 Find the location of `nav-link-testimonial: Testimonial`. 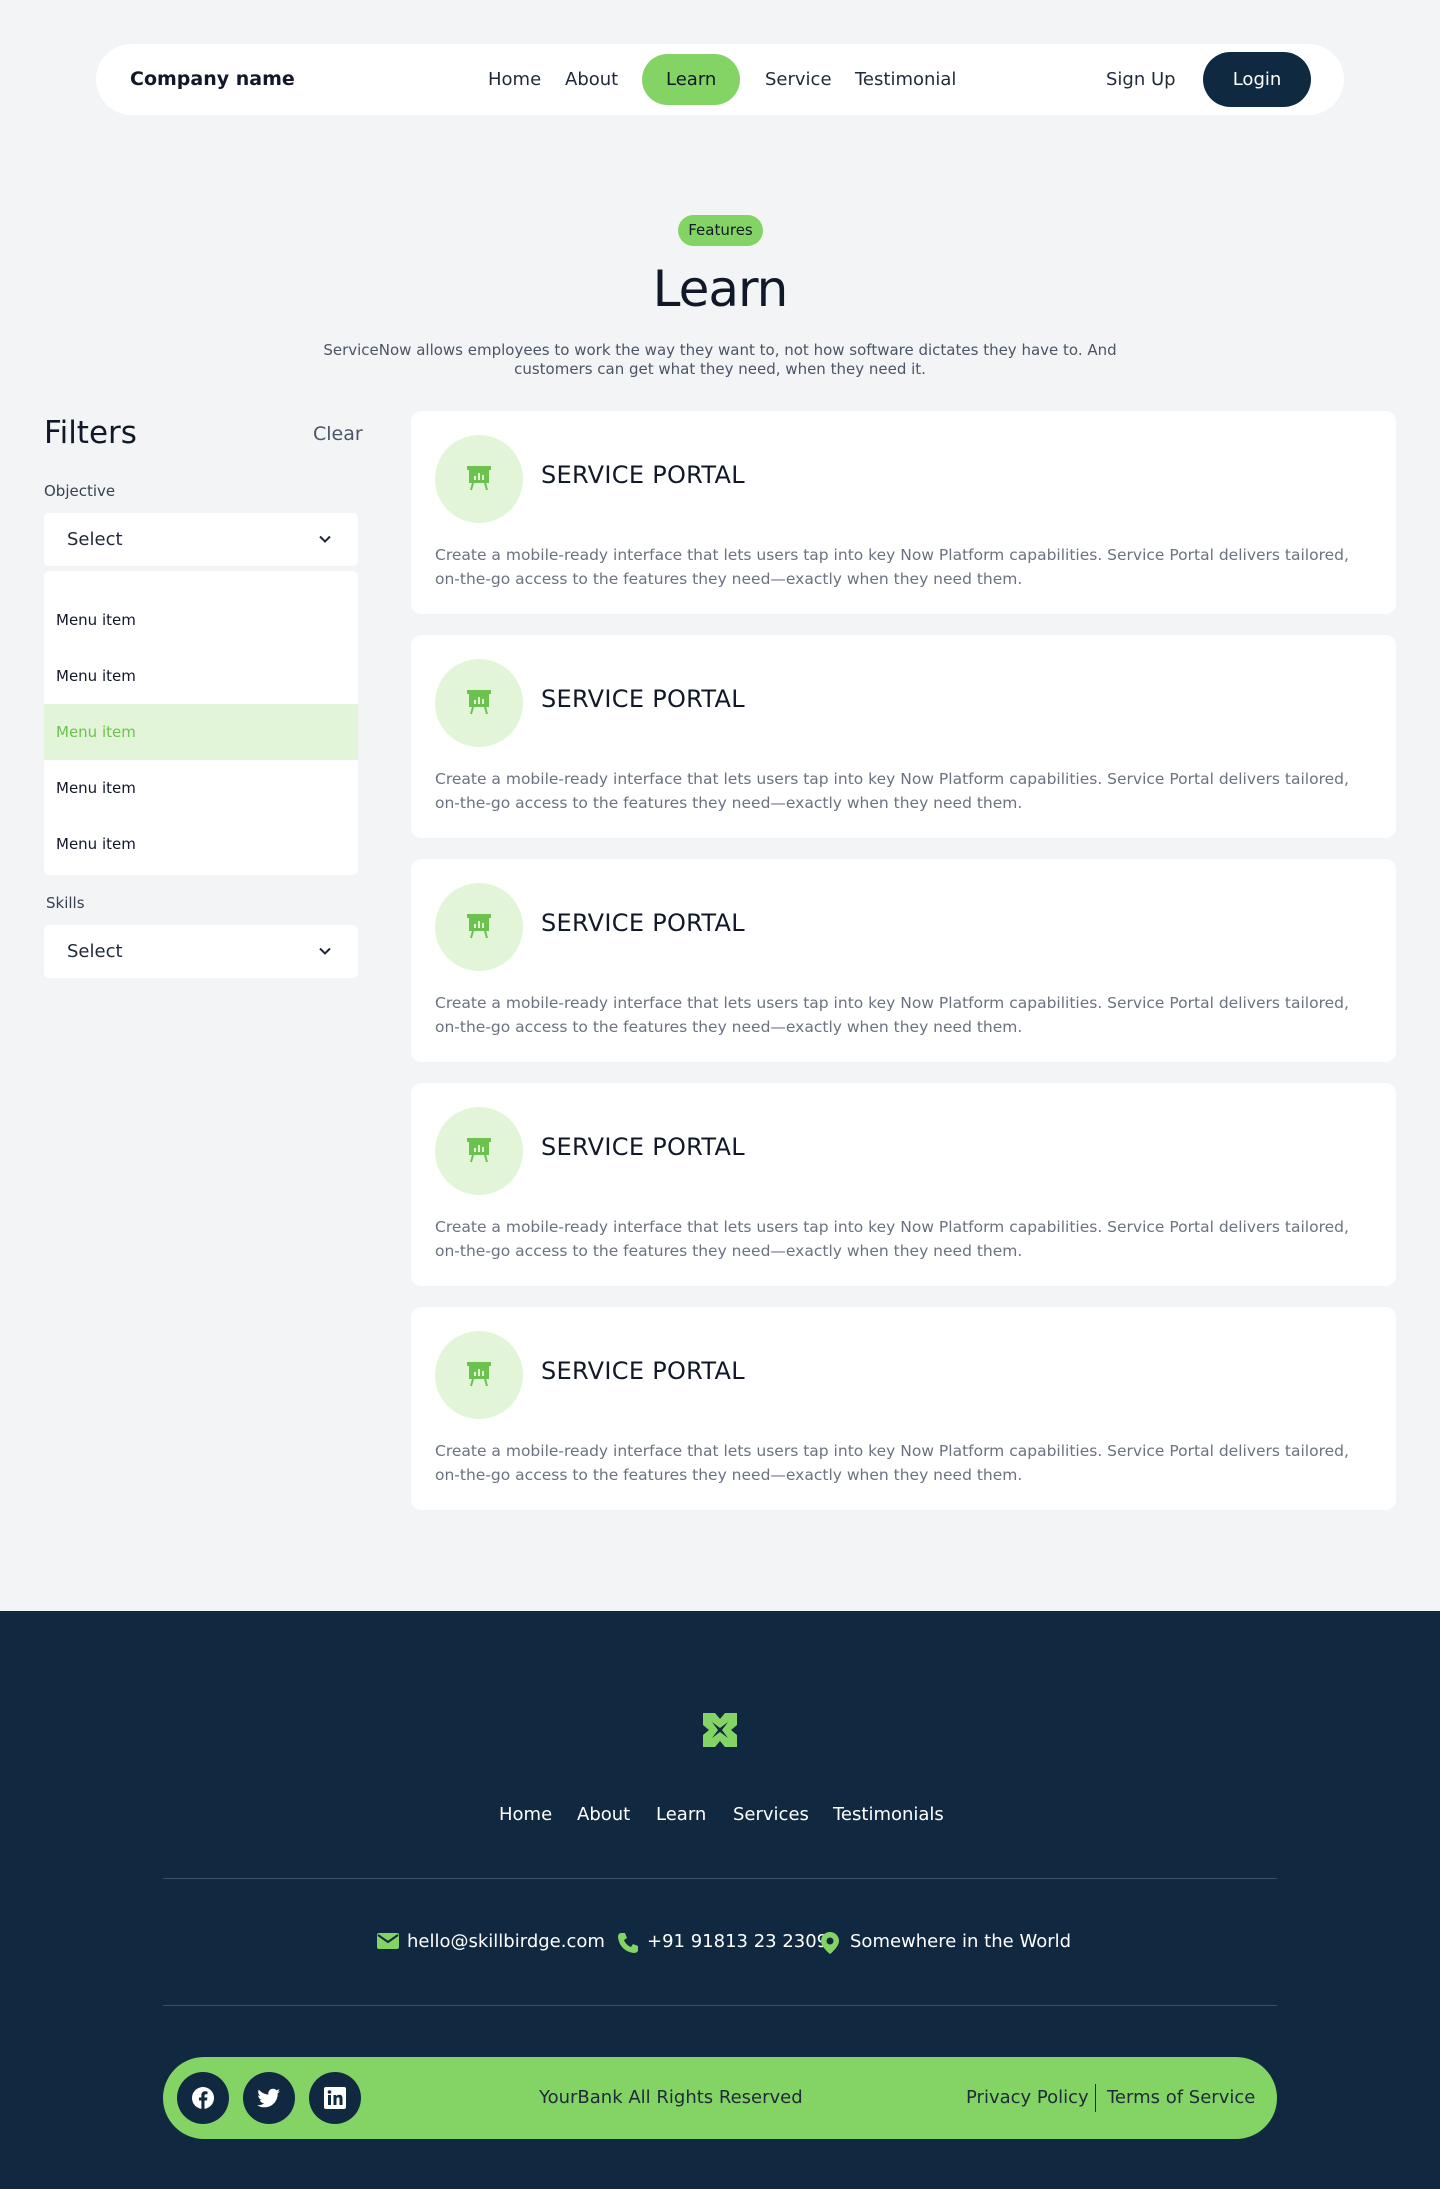

nav-link-testimonial: Testimonial is located at coordinates (905, 79).